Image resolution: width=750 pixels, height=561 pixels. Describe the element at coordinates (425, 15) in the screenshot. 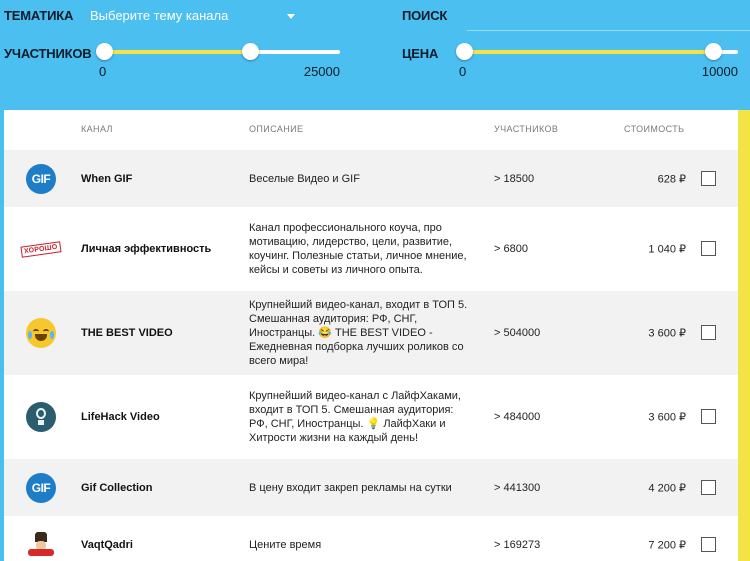

I see `search-label: ПОИСК` at that location.